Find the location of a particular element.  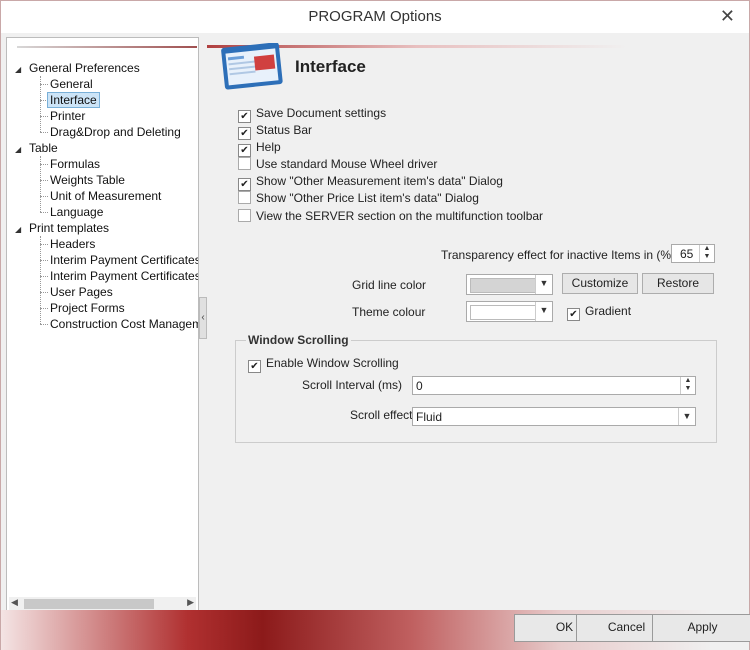

enable-window-scrolling: Enable Window Scrolling is located at coordinates (323, 364).